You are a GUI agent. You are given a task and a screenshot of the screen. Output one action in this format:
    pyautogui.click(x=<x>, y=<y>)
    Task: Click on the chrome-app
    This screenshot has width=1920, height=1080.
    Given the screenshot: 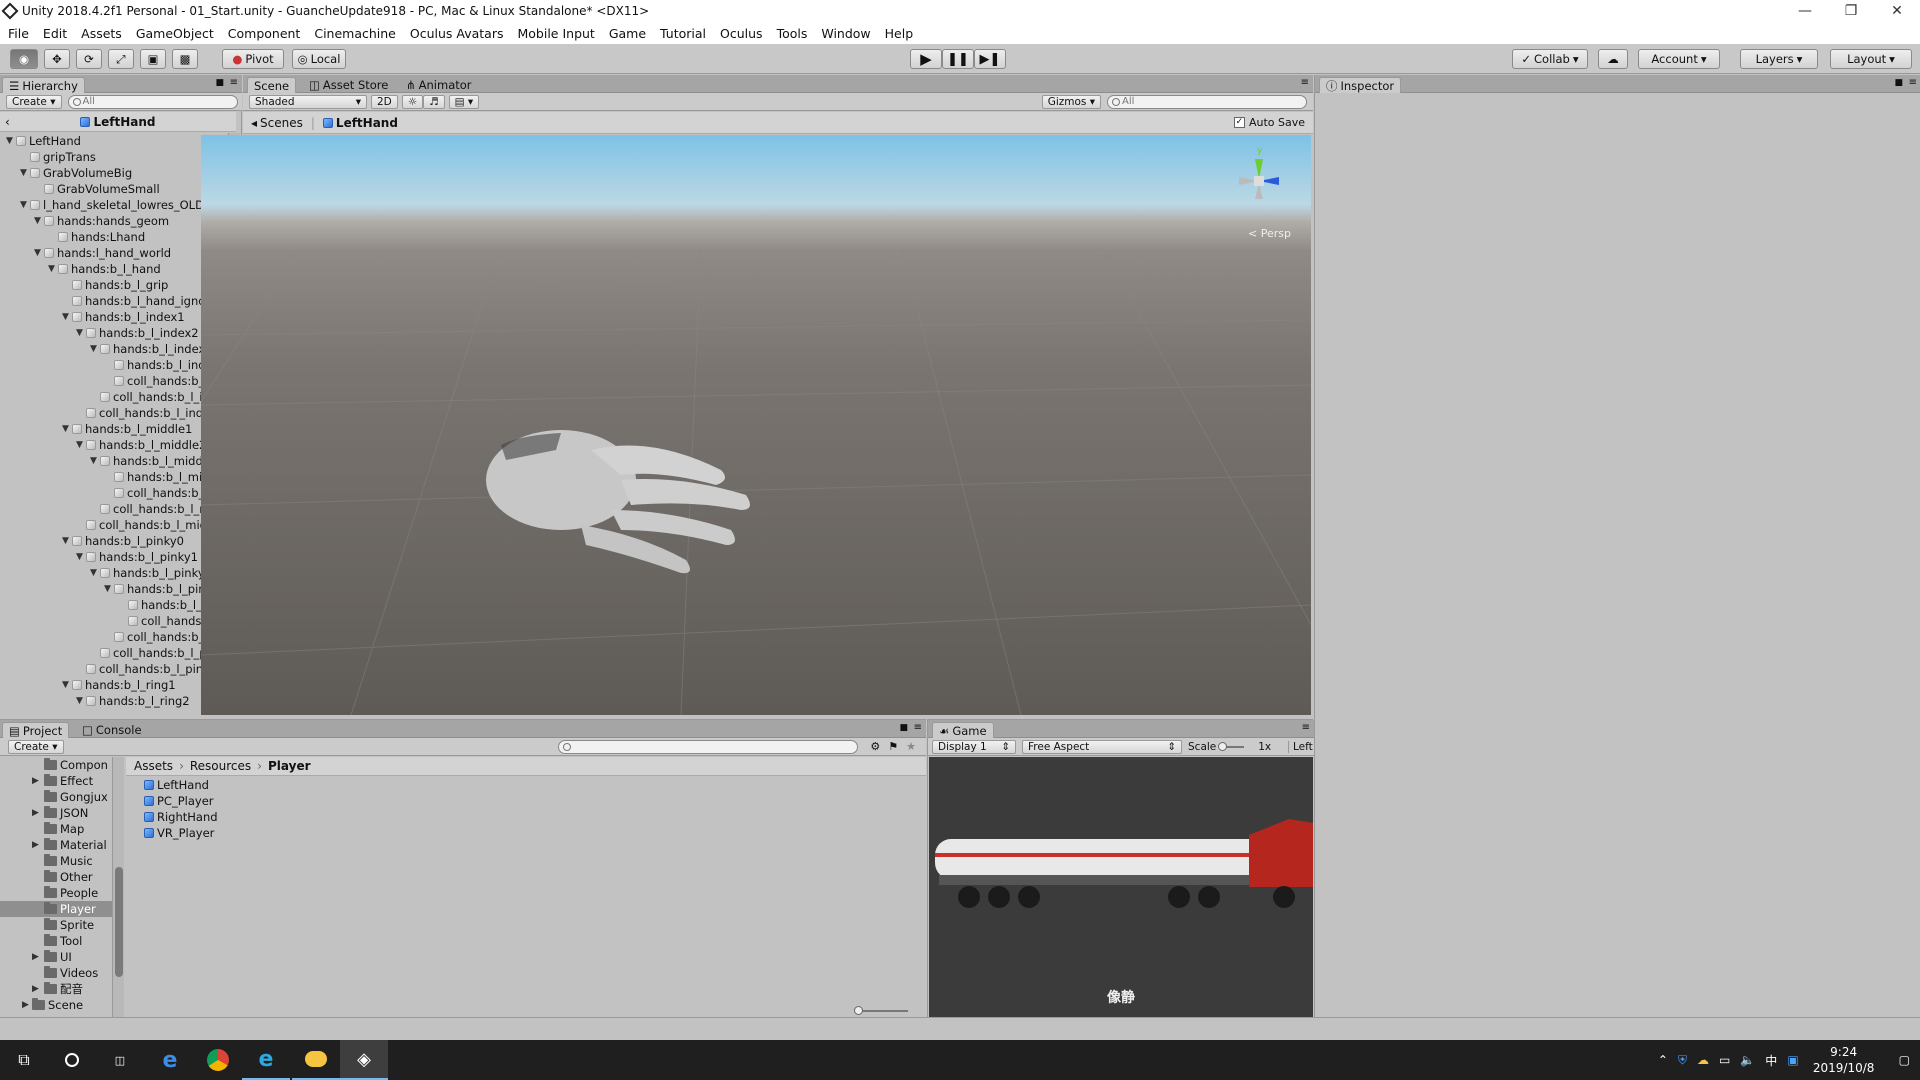 What is the action you would take?
    pyautogui.click(x=218, y=1060)
    